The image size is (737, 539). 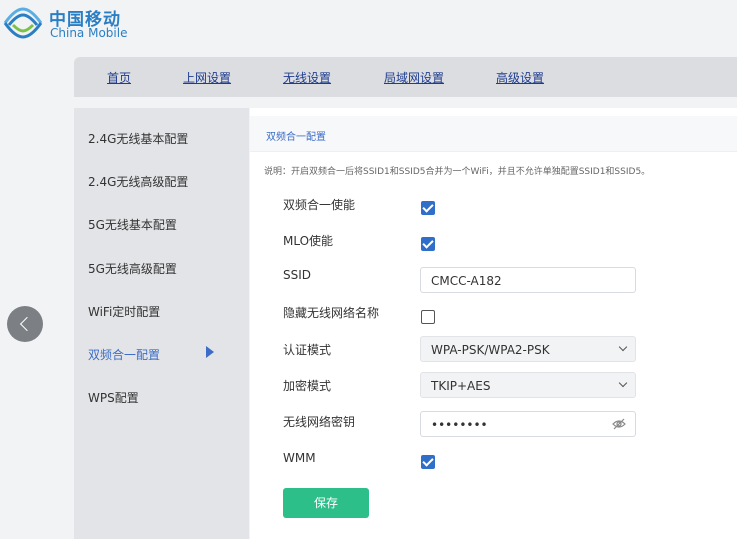 What do you see at coordinates (124, 354) in the screenshot?
I see `sidebar-item-dual-band: 双频合一配置` at bounding box center [124, 354].